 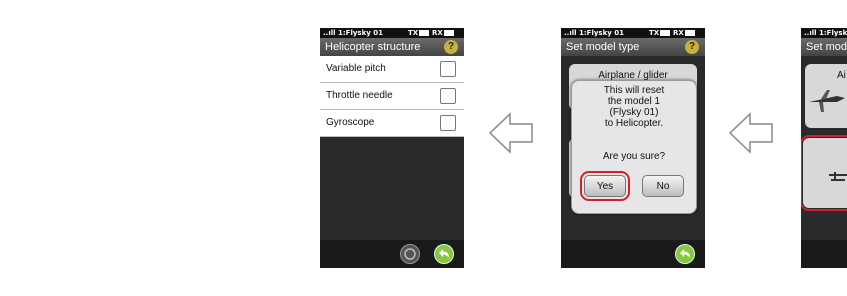 I want to click on status-bar: ..ıll 1:Flysky, so click(x=824, y=33).